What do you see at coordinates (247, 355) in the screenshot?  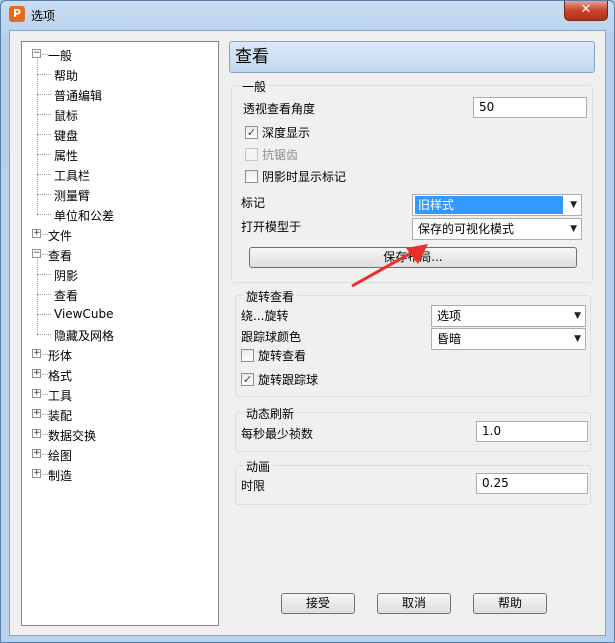 I see `rotate-view-checkbox` at bounding box center [247, 355].